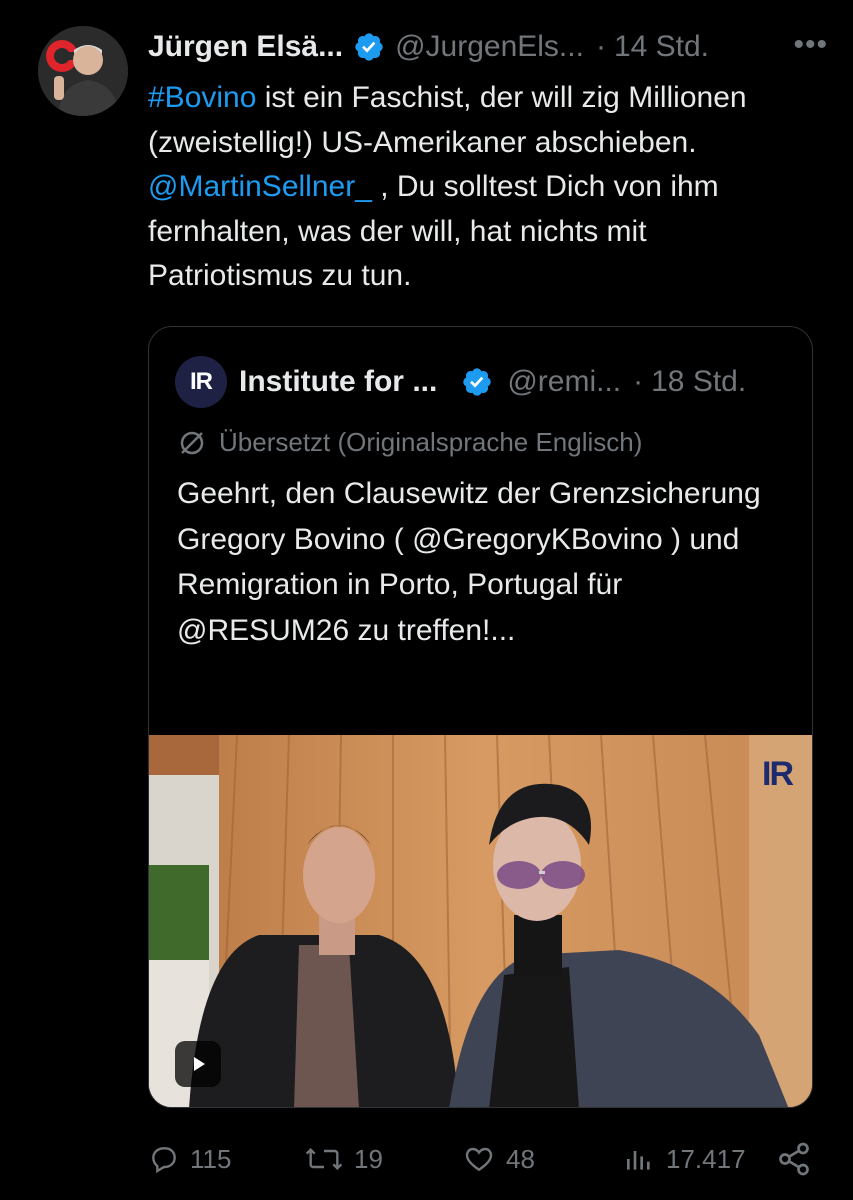 The height and width of the screenshot is (1200, 853). What do you see at coordinates (260, 186) in the screenshot?
I see `mention-link: @MartinSellner_` at bounding box center [260, 186].